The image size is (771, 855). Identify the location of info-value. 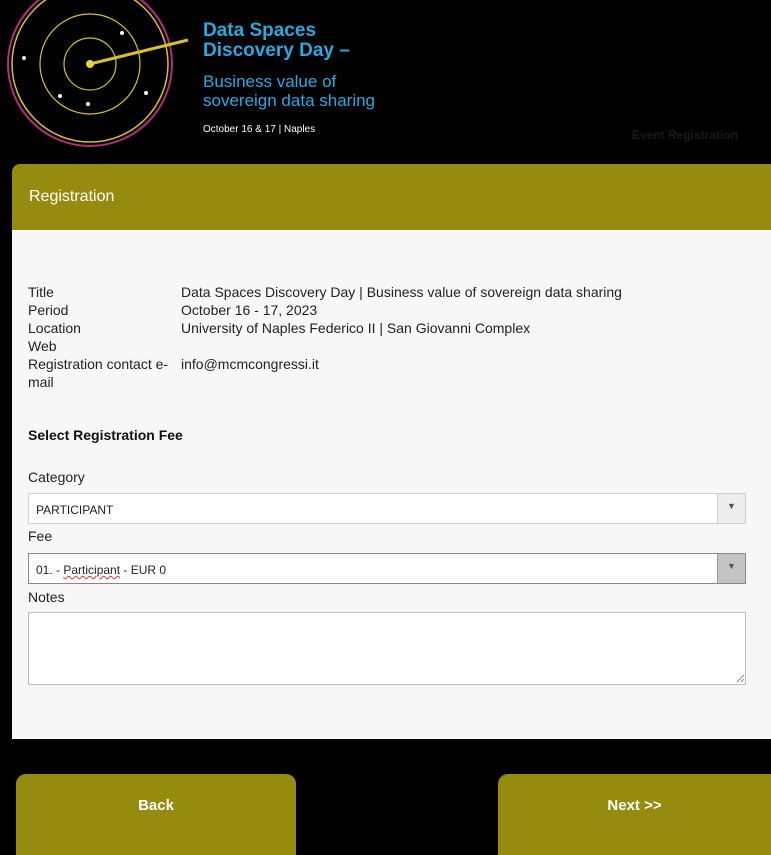
(401, 346).